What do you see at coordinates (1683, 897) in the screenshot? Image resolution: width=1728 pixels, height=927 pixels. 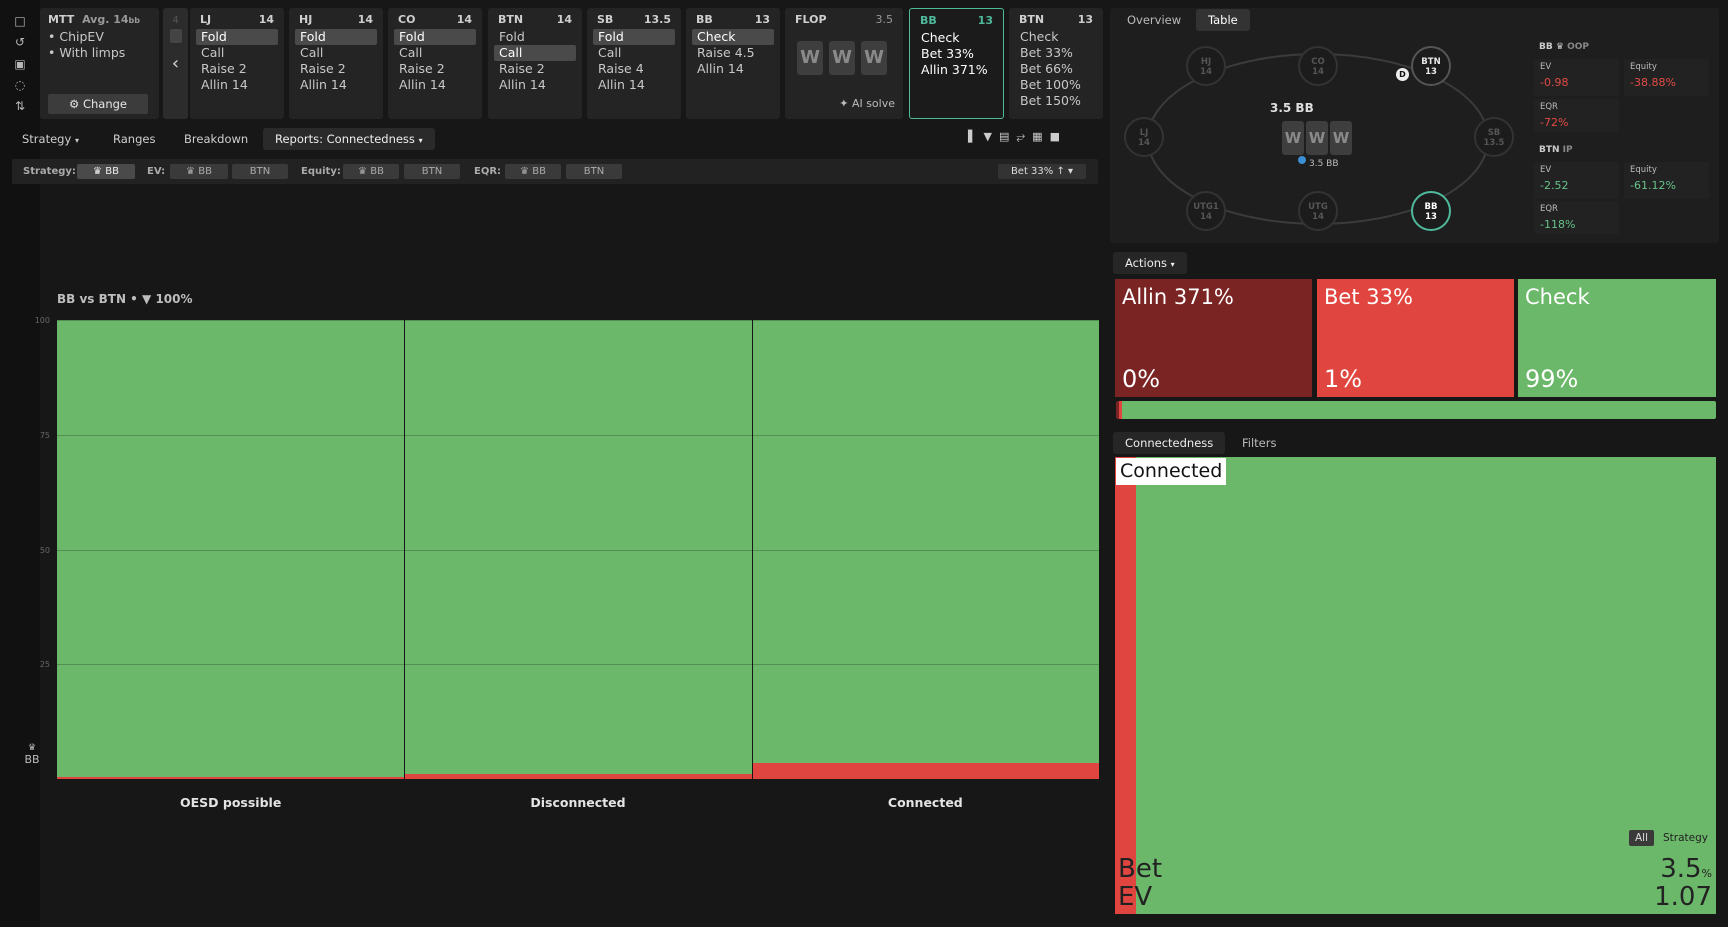 I see `detail-ev-value: 1.07` at bounding box center [1683, 897].